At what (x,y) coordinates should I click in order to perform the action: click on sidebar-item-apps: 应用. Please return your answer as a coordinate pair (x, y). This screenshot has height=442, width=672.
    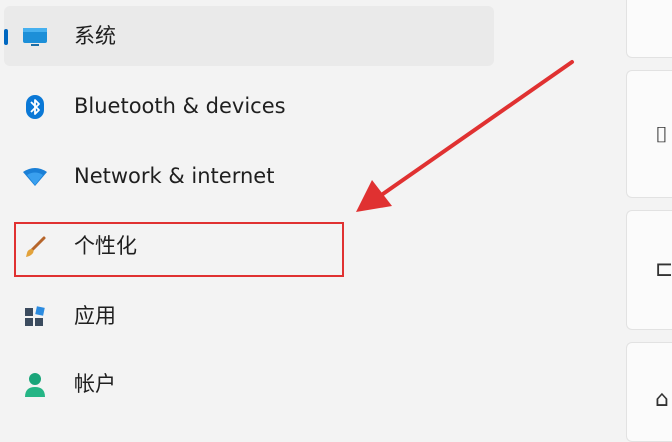
    Looking at the image, I should click on (249, 316).